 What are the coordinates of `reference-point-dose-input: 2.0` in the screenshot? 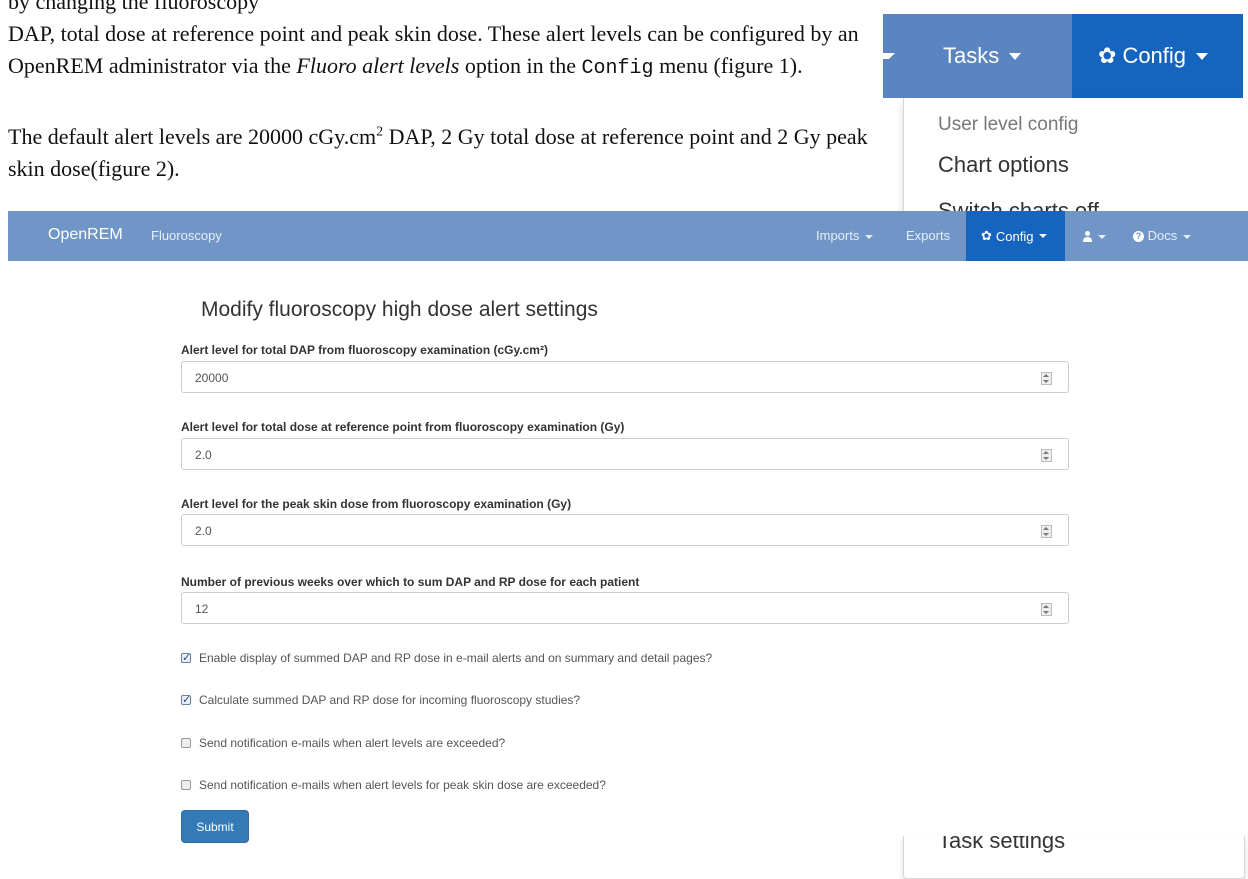 It's located at (625, 454).